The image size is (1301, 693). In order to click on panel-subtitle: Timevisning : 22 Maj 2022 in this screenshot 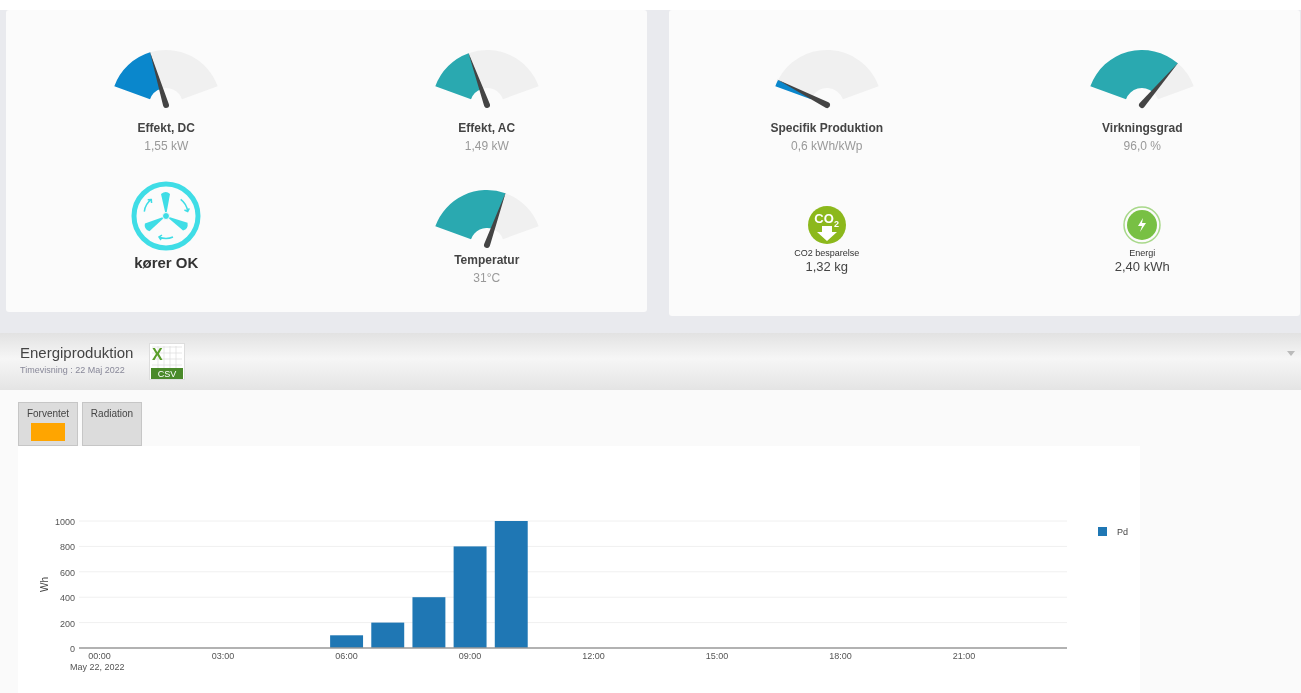, I will do `click(73, 370)`.